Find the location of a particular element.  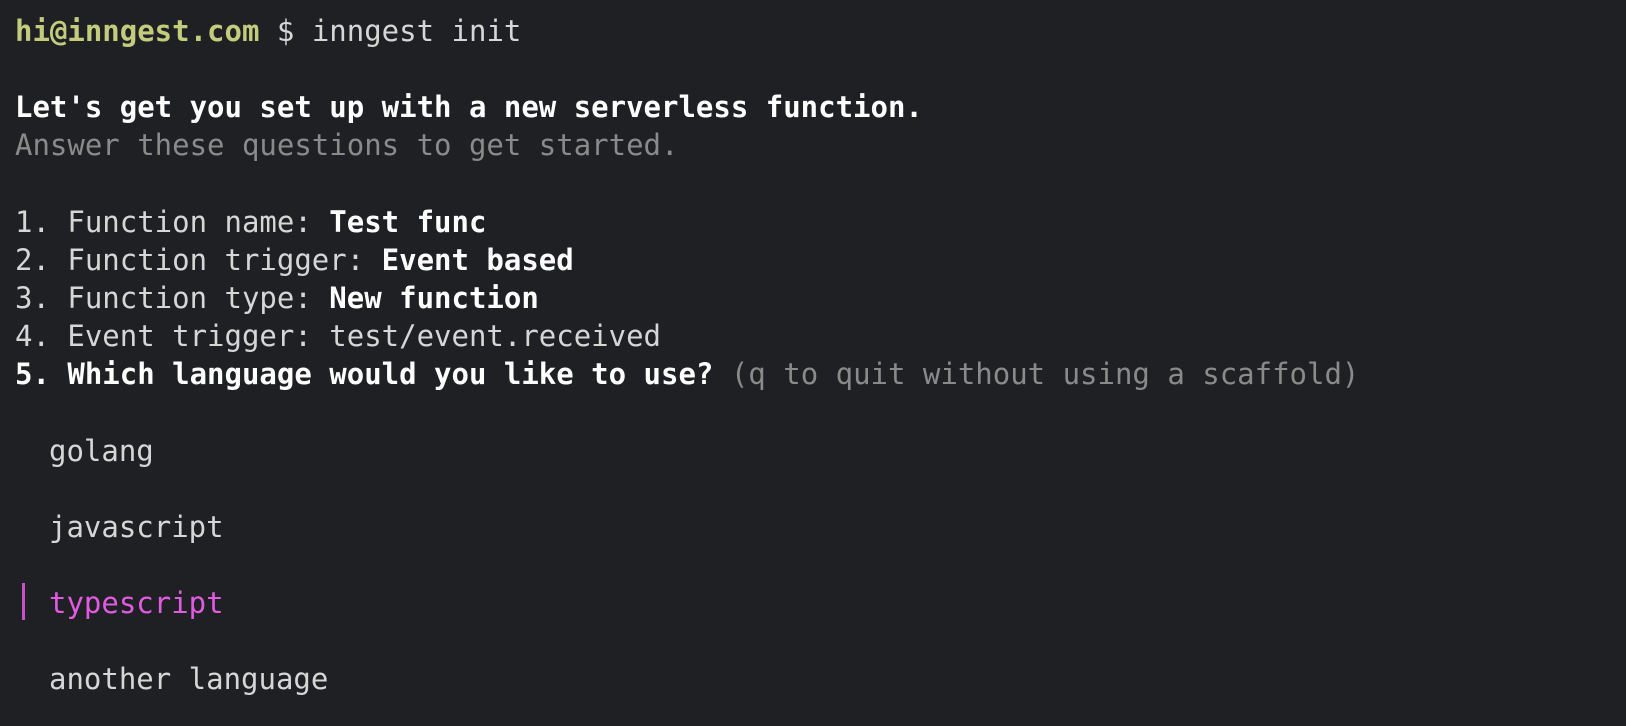

question-4: 4. Event trigger: test/event.received is located at coordinates (338, 336).